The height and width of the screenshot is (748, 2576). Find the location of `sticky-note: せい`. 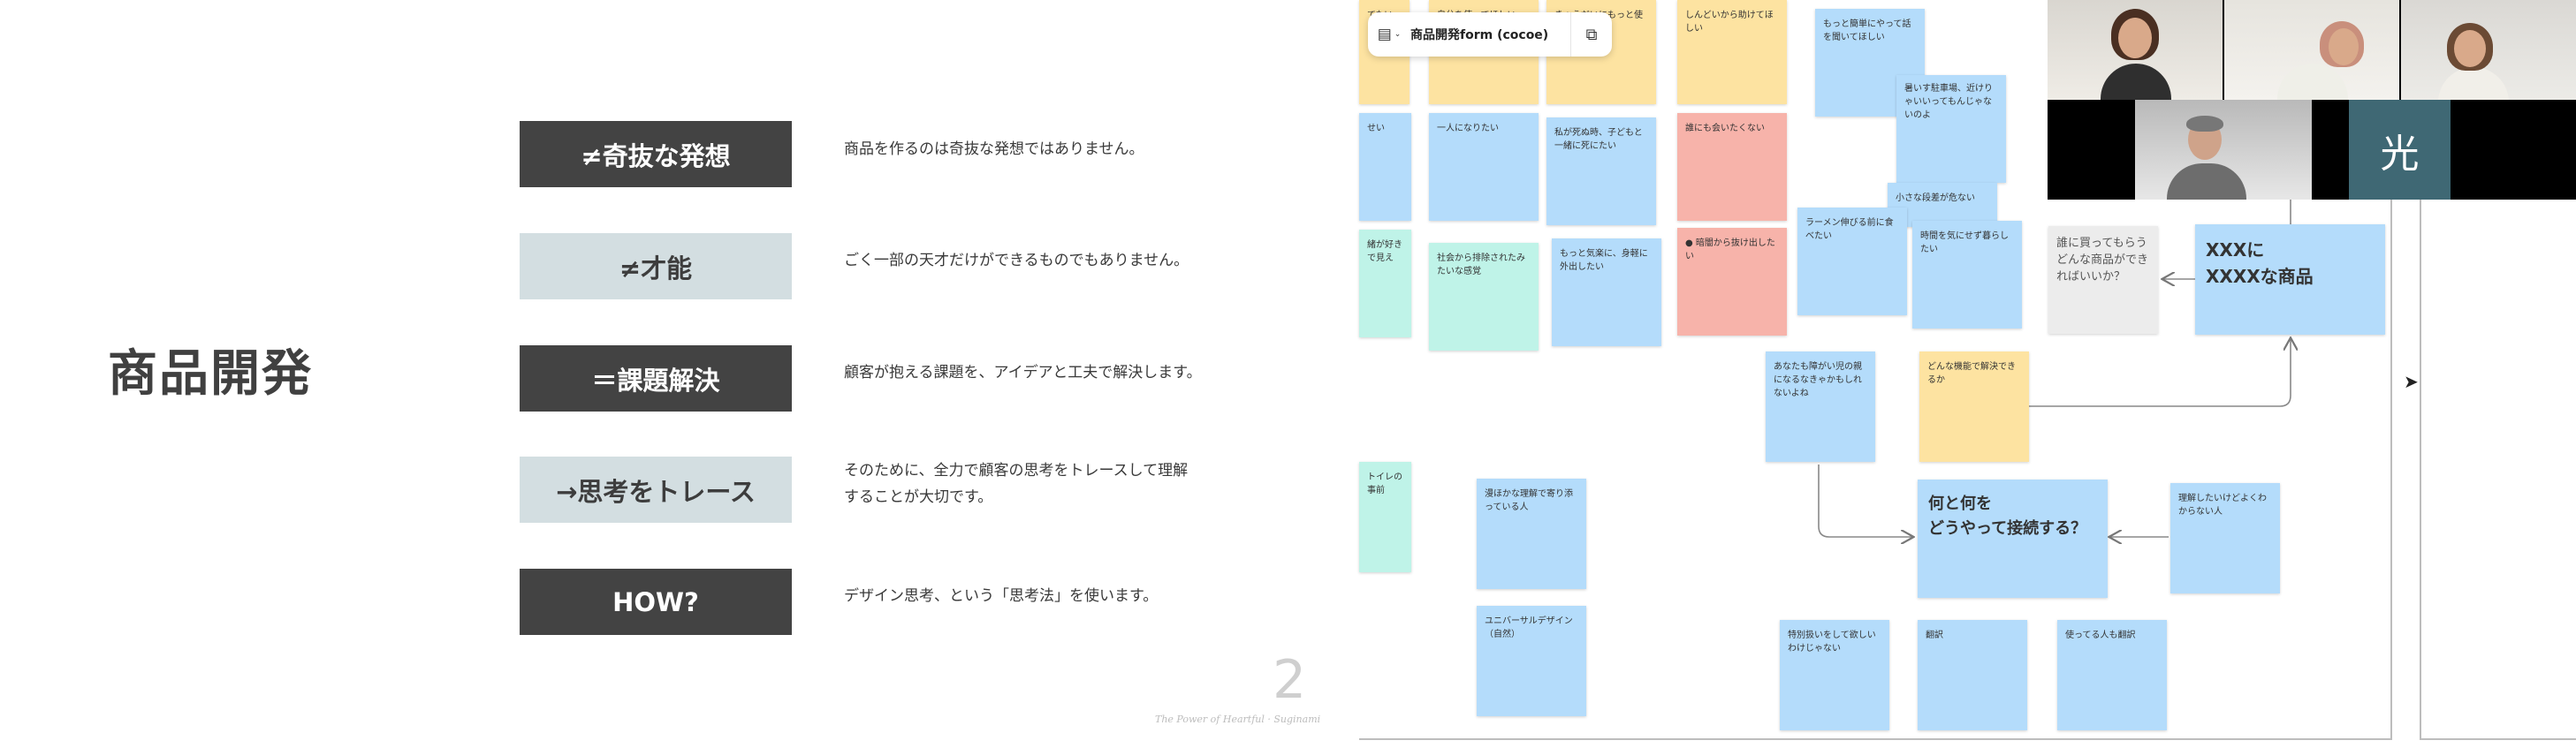

sticky-note: せい is located at coordinates (1385, 167).